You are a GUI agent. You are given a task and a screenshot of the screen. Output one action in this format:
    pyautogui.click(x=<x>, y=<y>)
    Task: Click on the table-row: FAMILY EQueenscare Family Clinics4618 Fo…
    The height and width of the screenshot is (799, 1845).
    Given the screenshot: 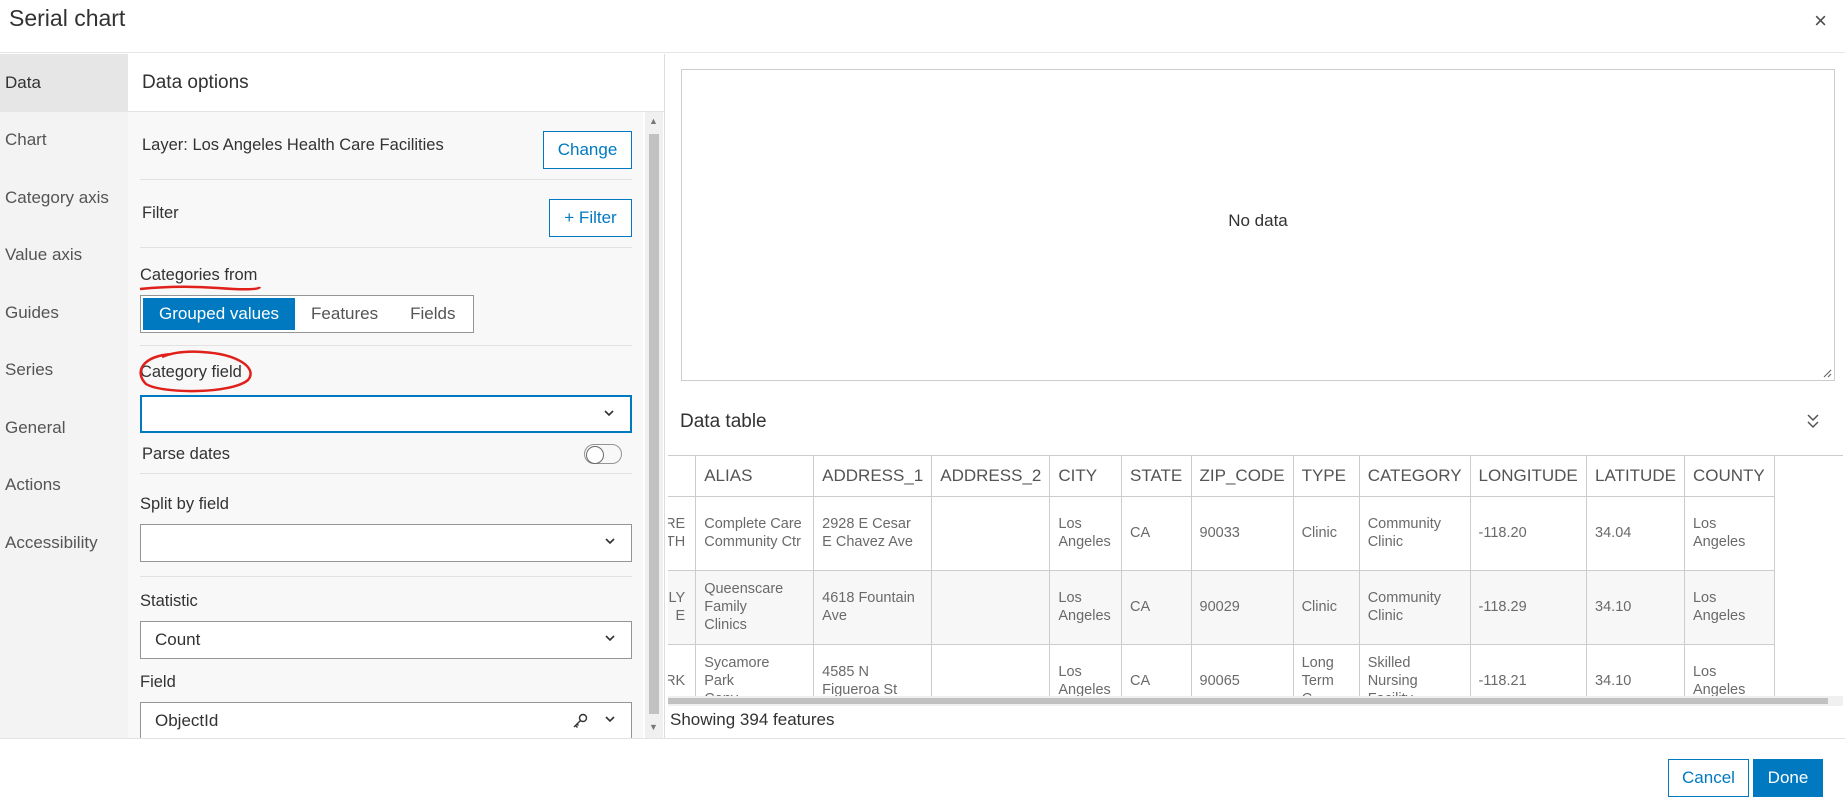 What is the action you would take?
    pyautogui.click(x=1222, y=607)
    